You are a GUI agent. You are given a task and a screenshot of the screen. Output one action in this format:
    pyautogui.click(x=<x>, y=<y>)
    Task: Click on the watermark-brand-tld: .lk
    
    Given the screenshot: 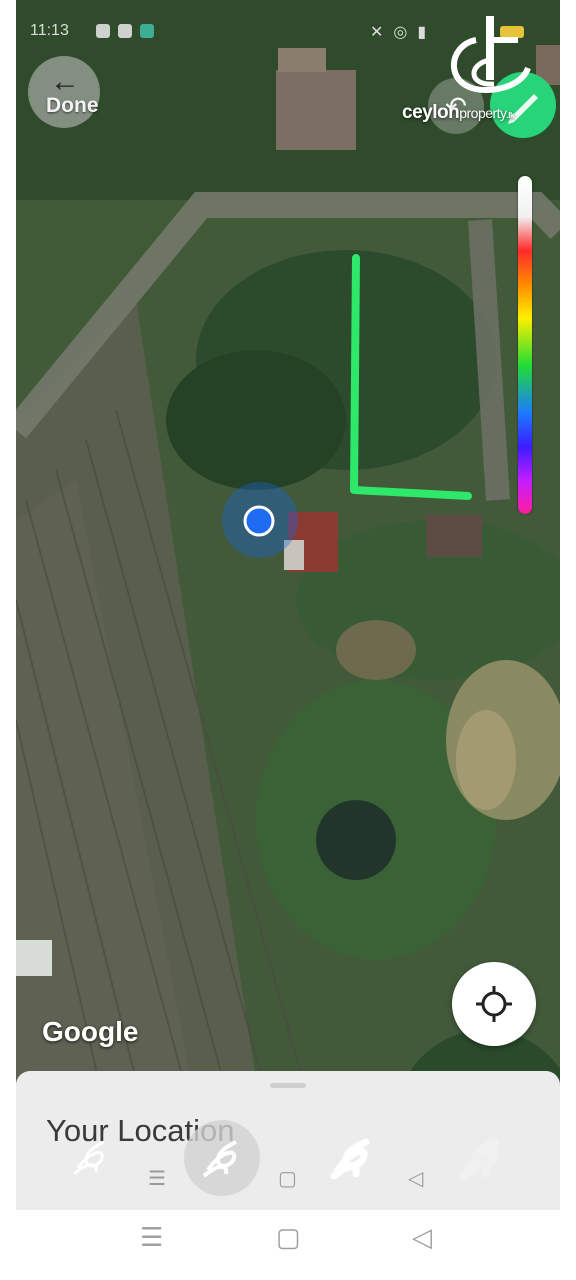 What is the action you would take?
    pyautogui.click(x=510, y=115)
    